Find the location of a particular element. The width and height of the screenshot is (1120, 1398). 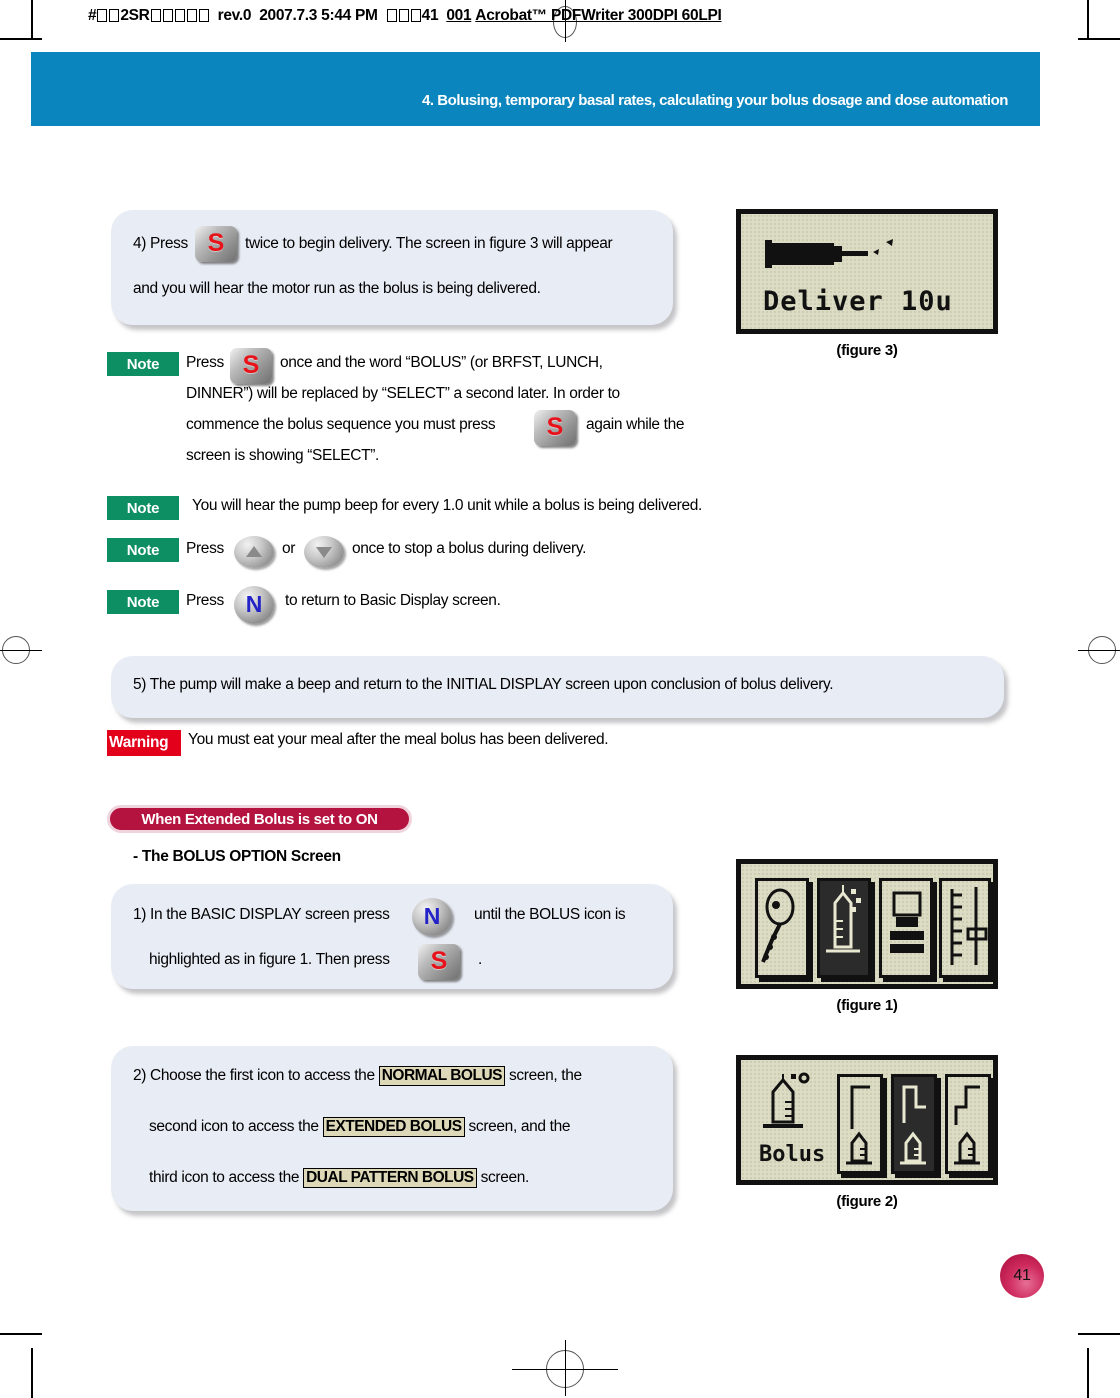

button-n-label: N is located at coordinates (254, 604).